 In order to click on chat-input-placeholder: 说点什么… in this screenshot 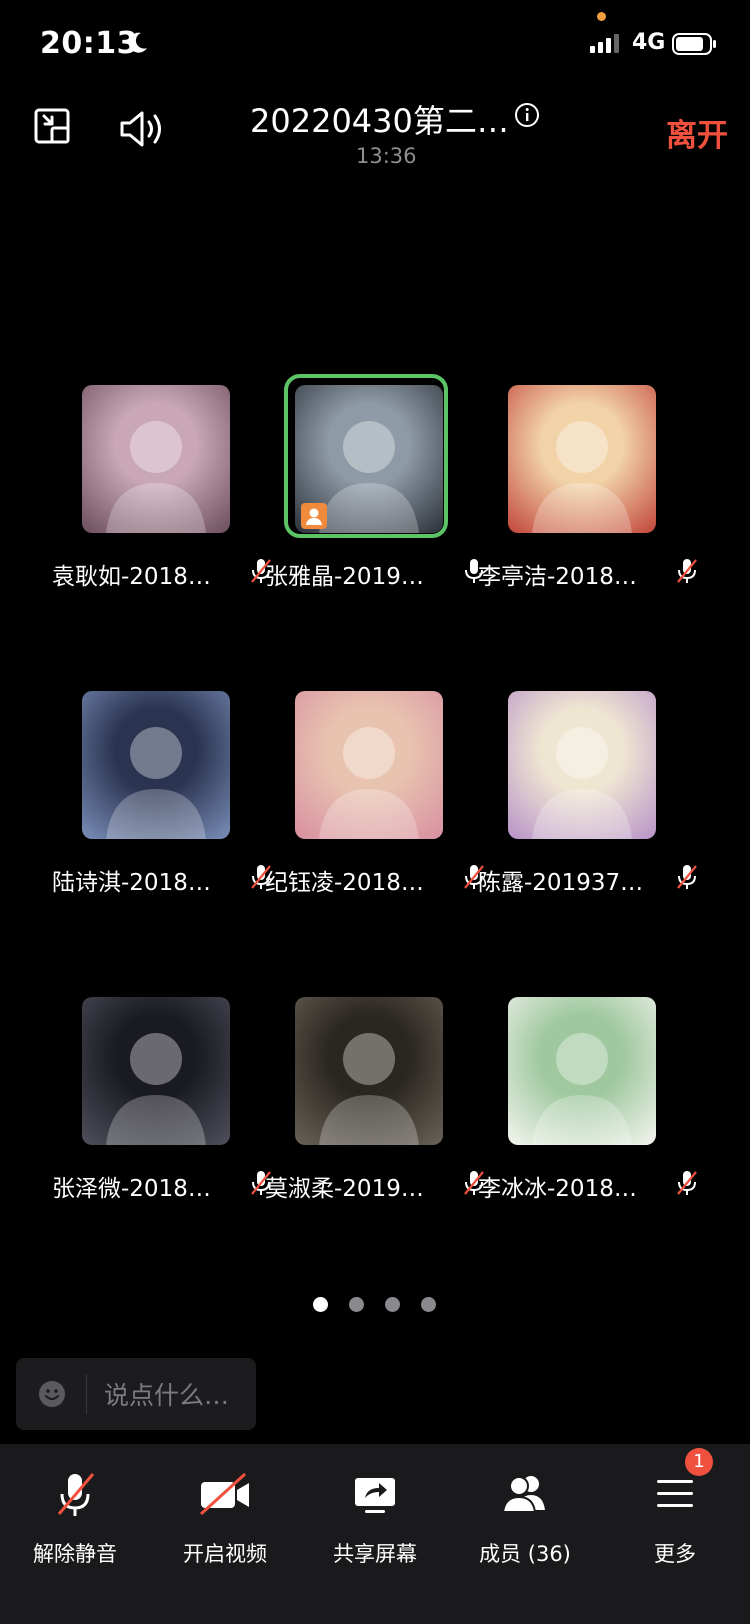, I will do `click(166, 1394)`.